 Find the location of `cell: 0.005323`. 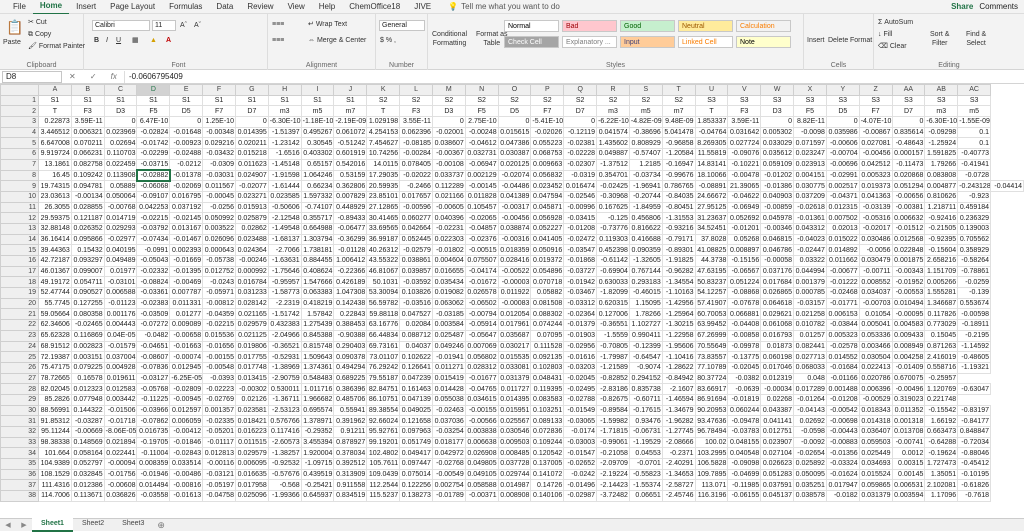

cell: 0.005323 is located at coordinates (875, 175).